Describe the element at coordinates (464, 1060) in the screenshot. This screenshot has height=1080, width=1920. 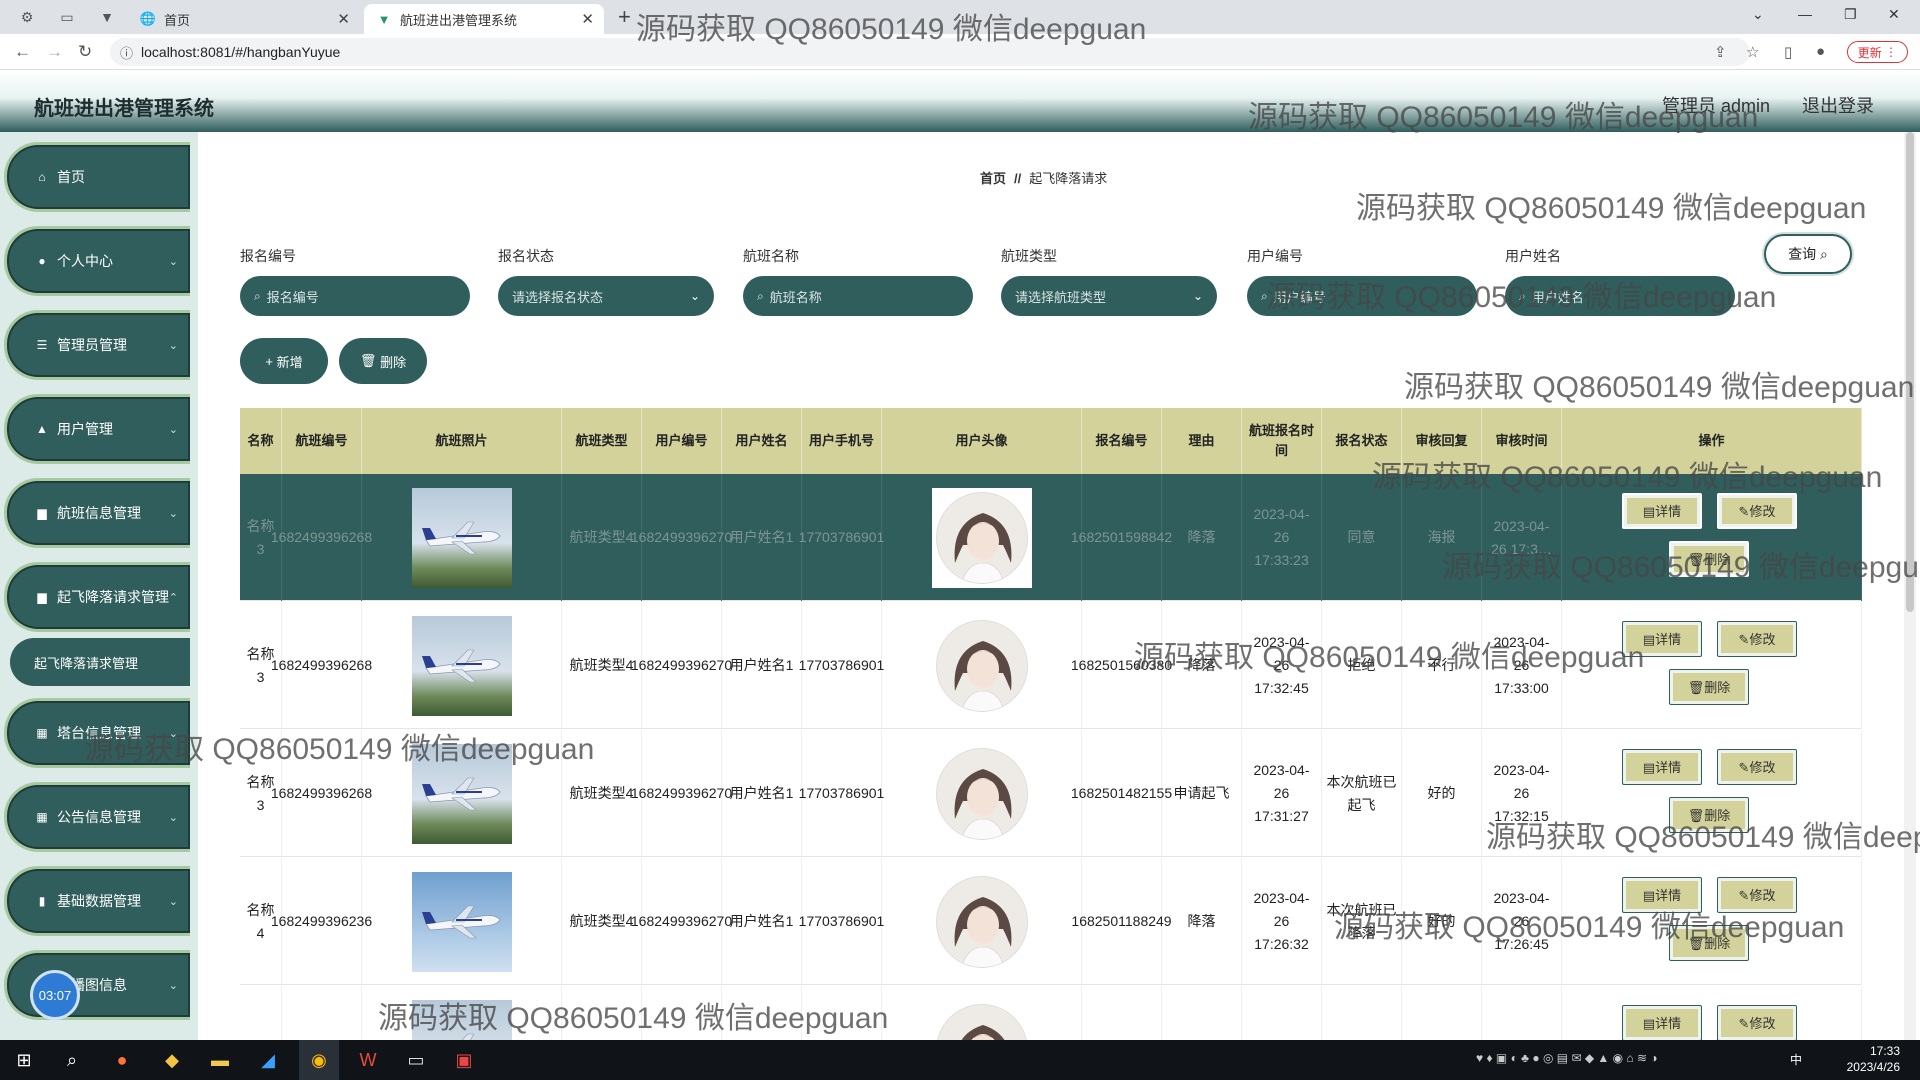
I see `idea-icon: ▣` at that location.